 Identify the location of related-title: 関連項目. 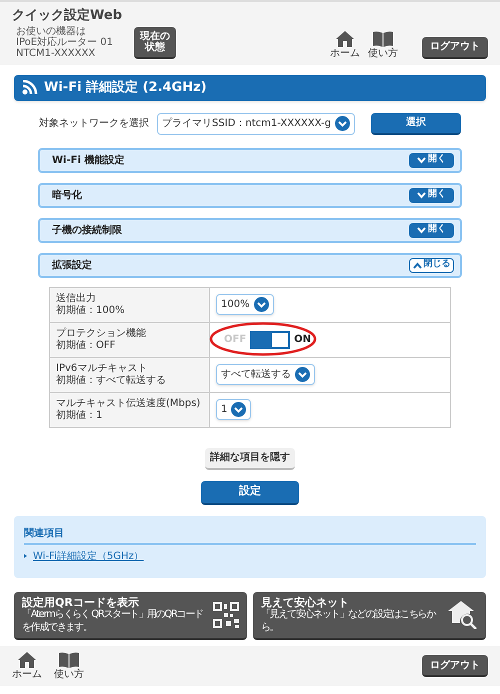
(250, 535).